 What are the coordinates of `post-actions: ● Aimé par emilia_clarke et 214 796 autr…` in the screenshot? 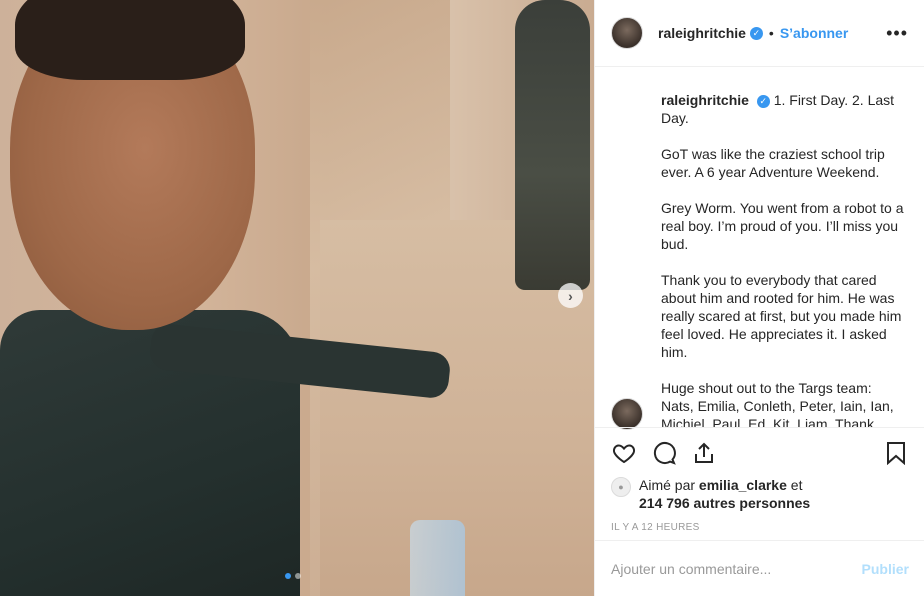 It's located at (759, 480).